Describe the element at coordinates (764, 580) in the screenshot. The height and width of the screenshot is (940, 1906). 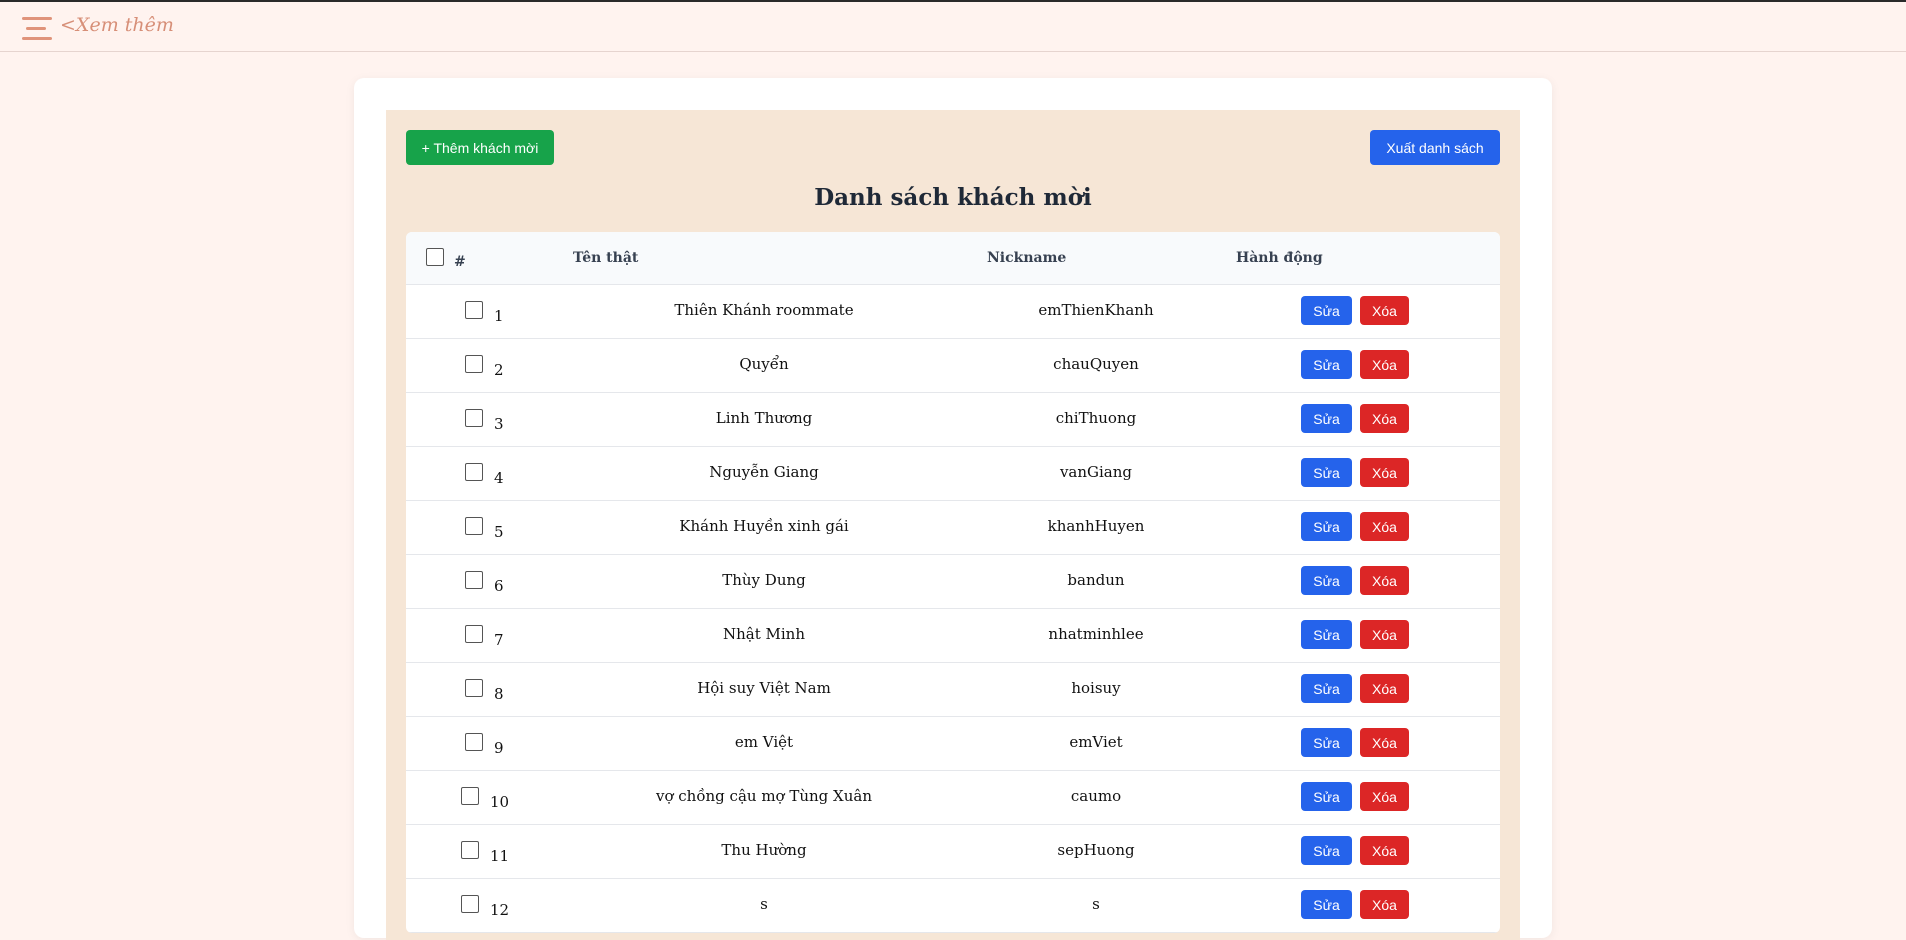
I see `row-real-name: Thùy Dung` at that location.